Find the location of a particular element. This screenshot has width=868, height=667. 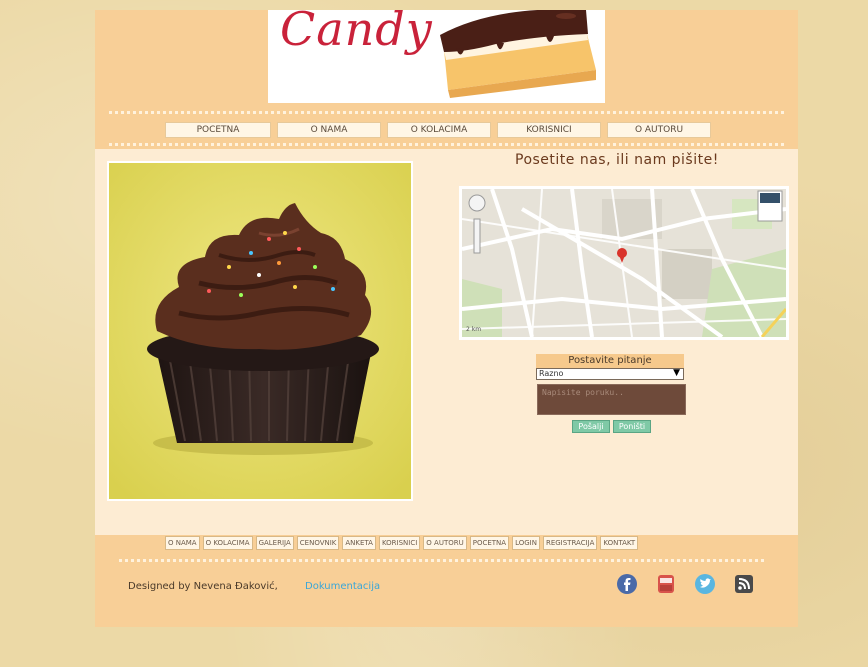

nav-item-korisnici: KORISNICI is located at coordinates (549, 130).